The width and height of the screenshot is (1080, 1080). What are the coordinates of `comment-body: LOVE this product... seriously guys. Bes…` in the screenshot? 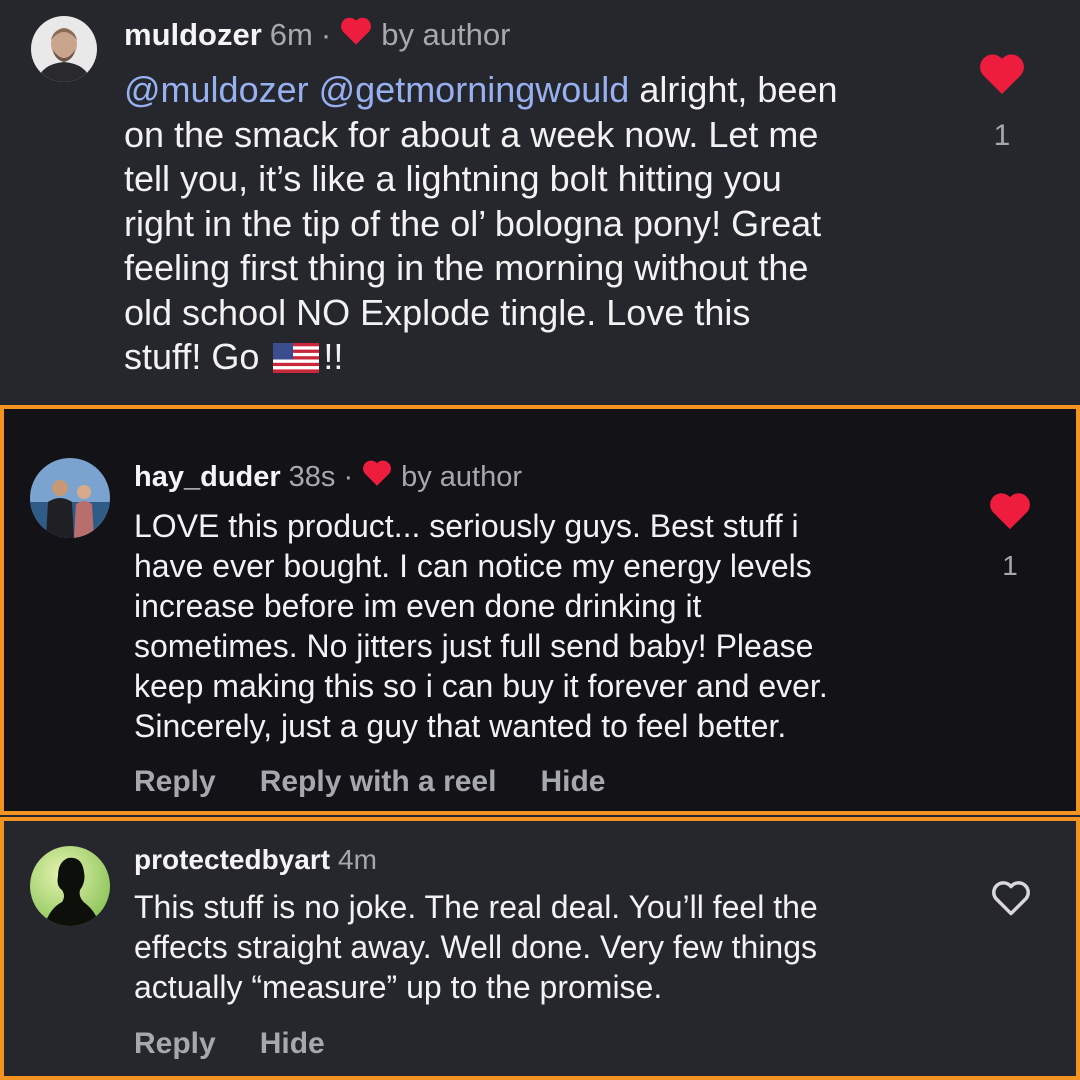 It's located at (481, 626).